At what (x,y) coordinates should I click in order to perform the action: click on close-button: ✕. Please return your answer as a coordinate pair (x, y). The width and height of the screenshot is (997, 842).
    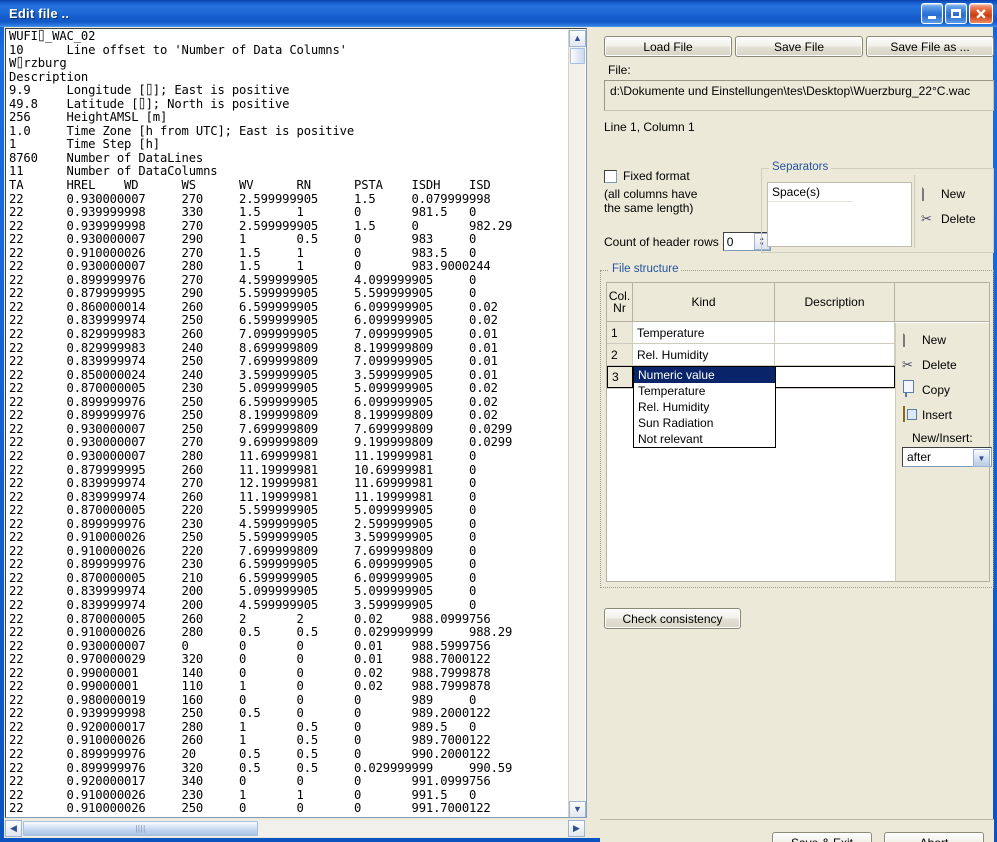
    Looking at the image, I should click on (981, 13).